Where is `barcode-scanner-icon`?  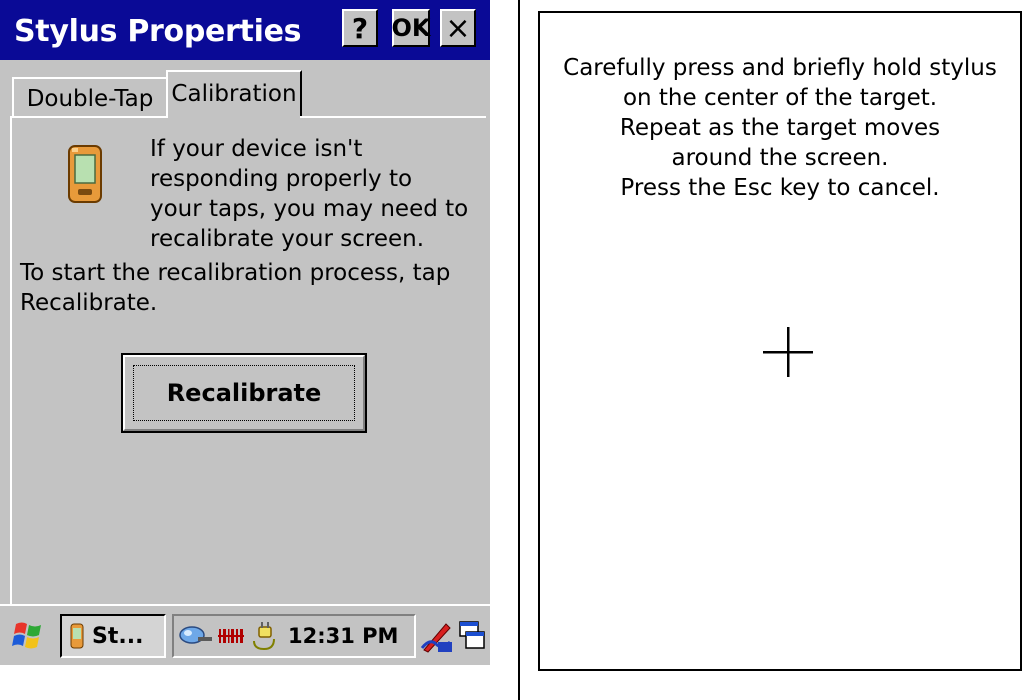
barcode-scanner-icon is located at coordinates (231, 636).